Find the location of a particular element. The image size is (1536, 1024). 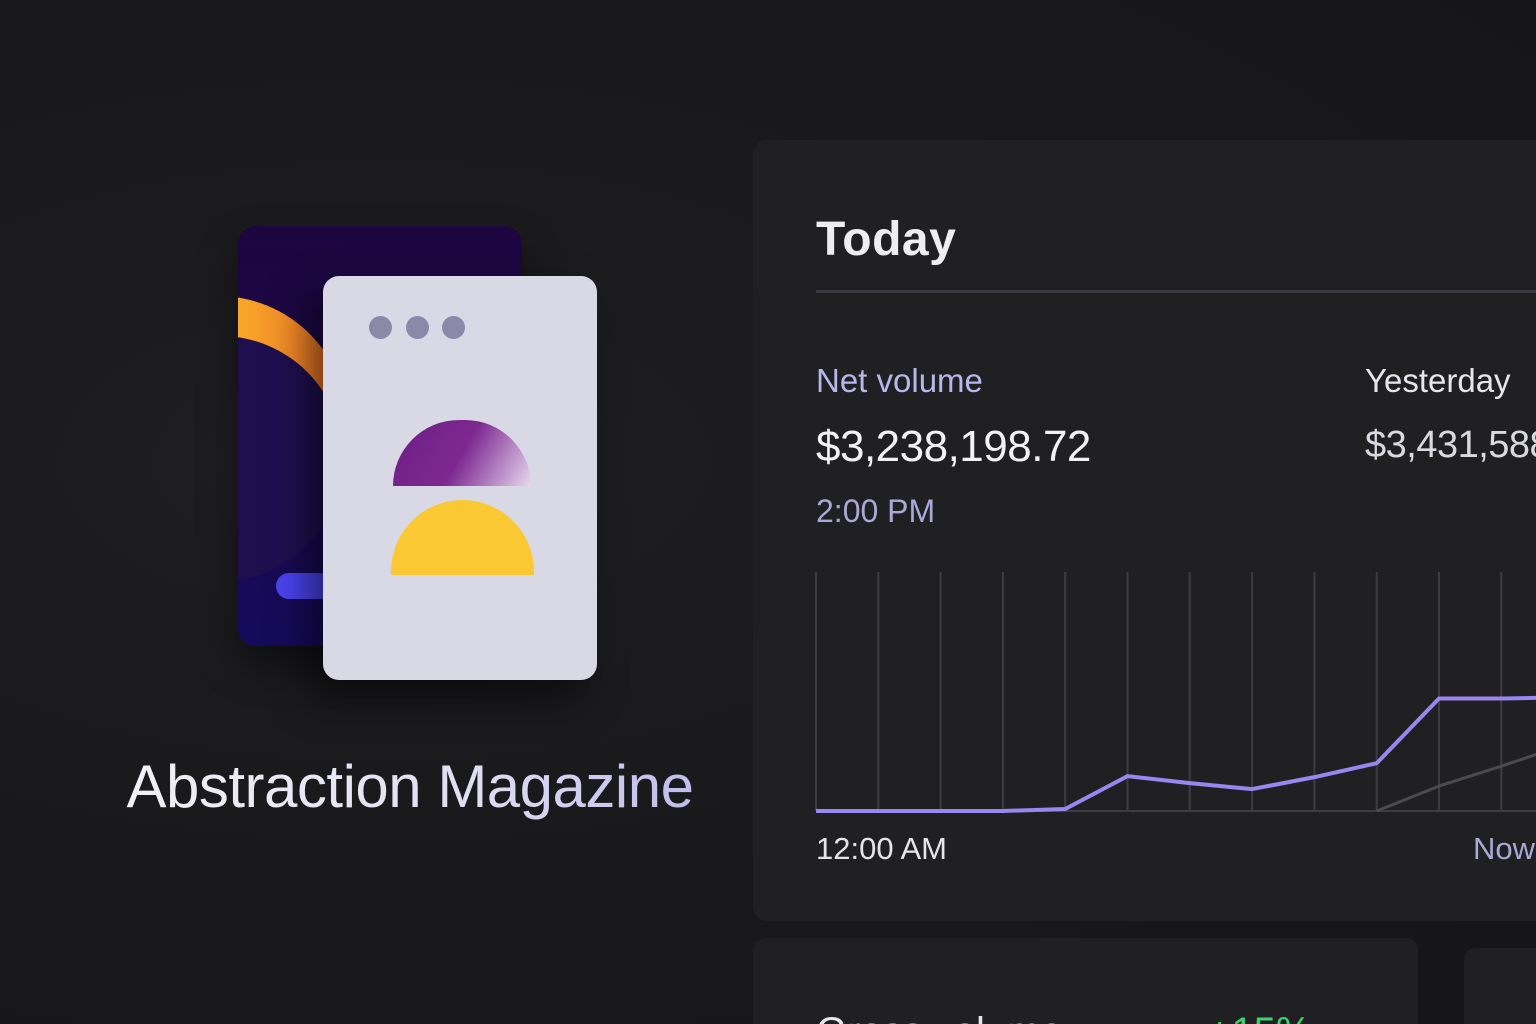

gross-volume-label: Gross volume is located at coordinates (939, 1017).